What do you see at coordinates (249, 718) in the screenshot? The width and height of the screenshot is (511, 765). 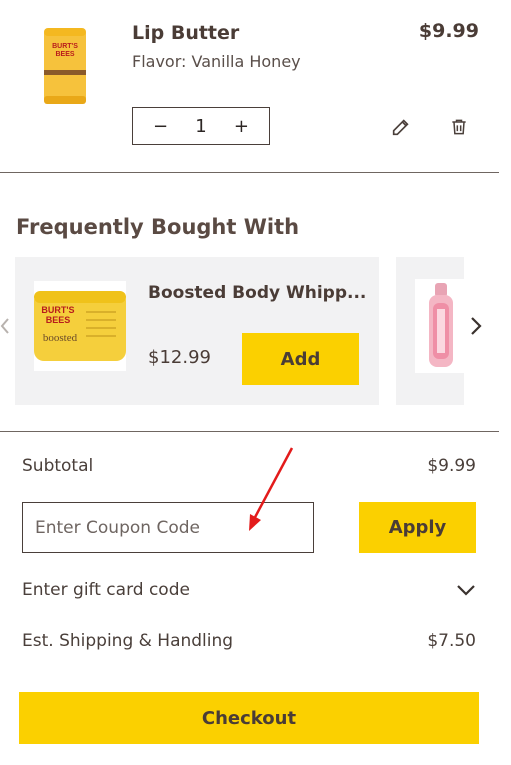 I see `checkout-button: Checkout` at bounding box center [249, 718].